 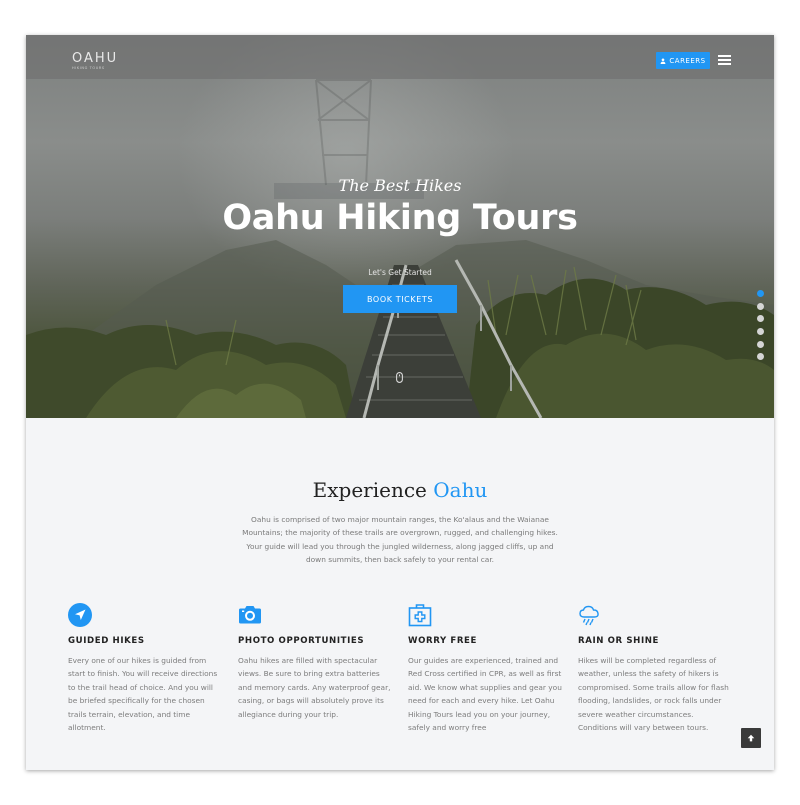 I want to click on section-title-main: Experience, so click(x=373, y=490).